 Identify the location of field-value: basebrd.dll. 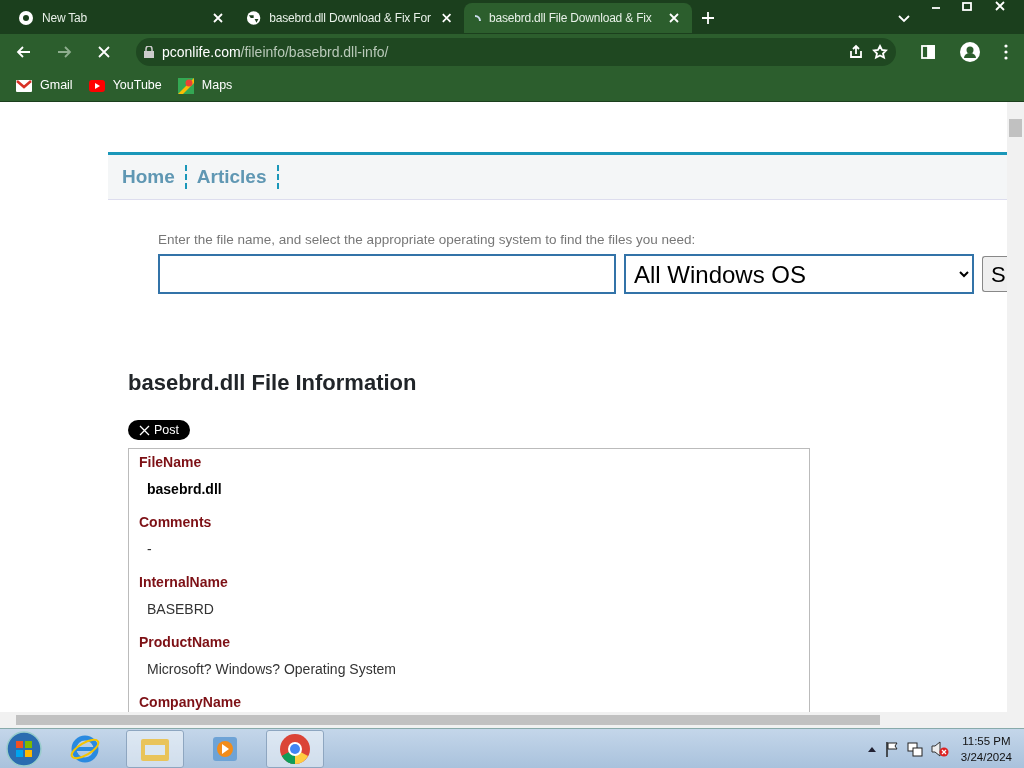
(185, 490).